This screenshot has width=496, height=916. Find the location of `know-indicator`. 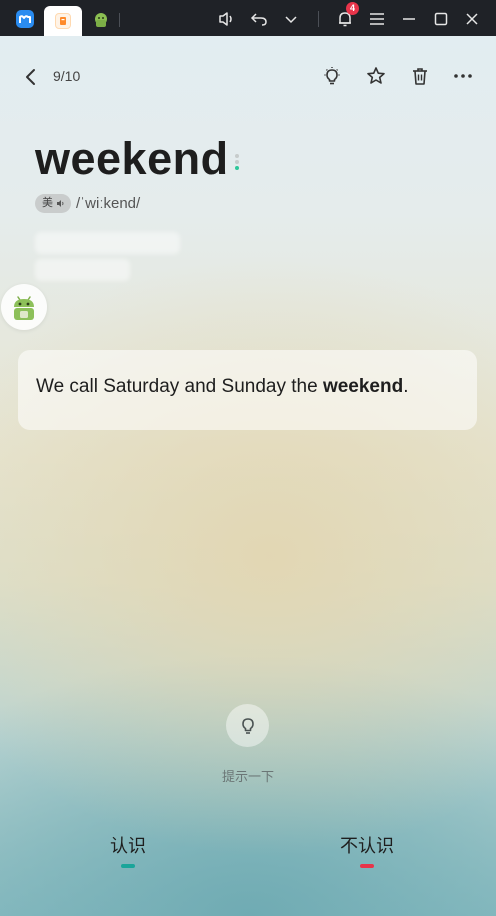

know-indicator is located at coordinates (128, 866).